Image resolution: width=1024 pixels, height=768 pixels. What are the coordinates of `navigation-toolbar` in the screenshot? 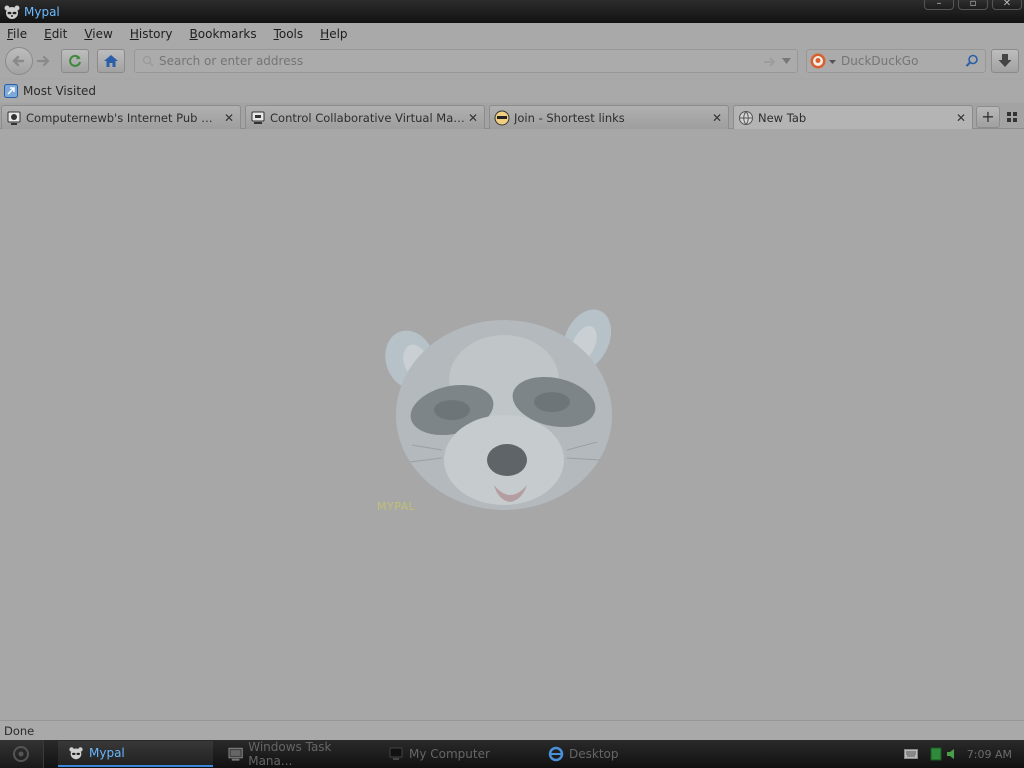 It's located at (512, 61).